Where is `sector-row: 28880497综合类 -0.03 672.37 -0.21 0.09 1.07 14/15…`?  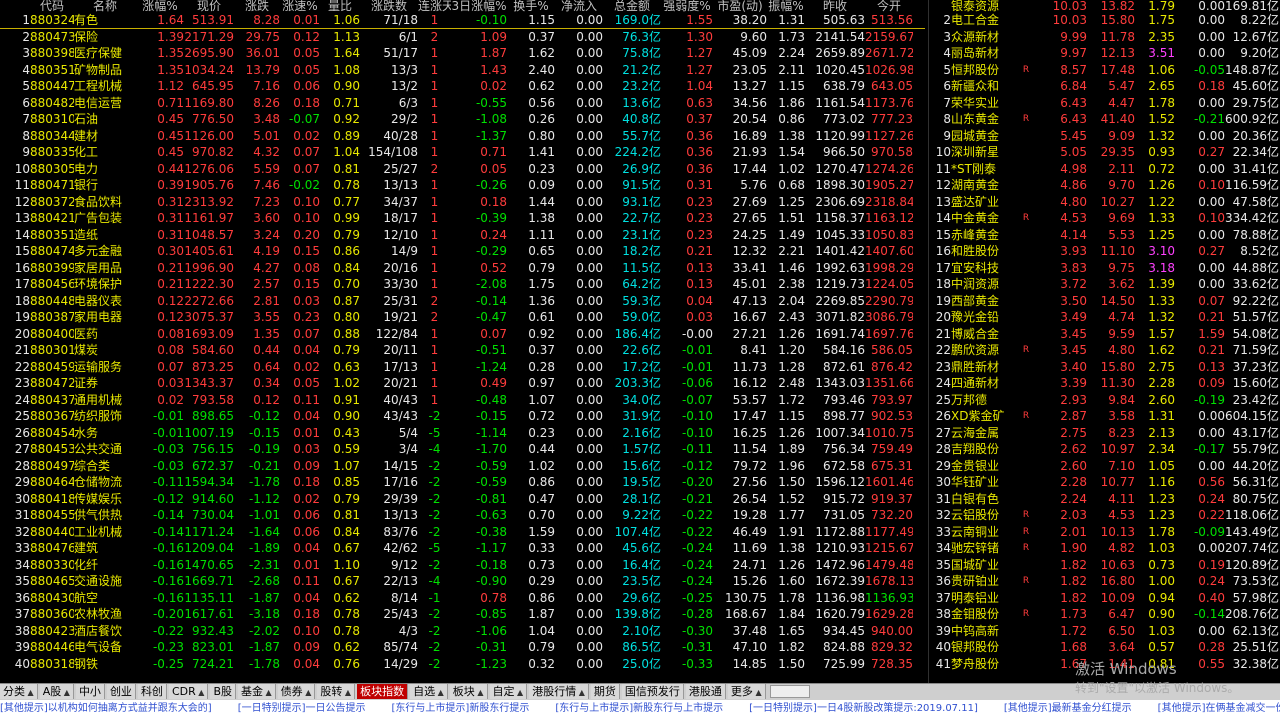
sector-row: 28880497综合类 -0.03 672.37 -0.21 0.09 1.07 14/15… is located at coordinates (462, 466).